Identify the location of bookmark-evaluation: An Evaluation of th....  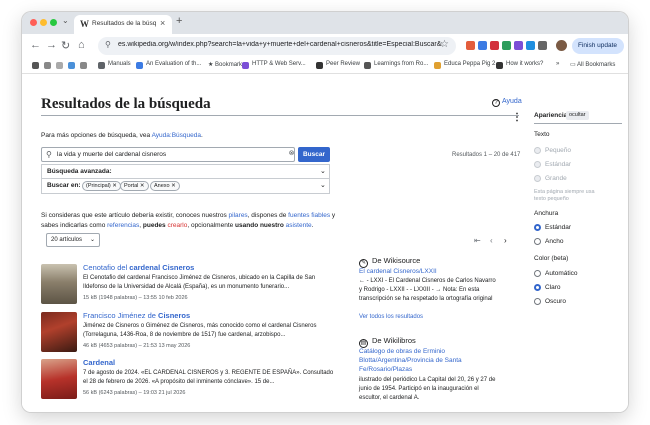
(173, 64).